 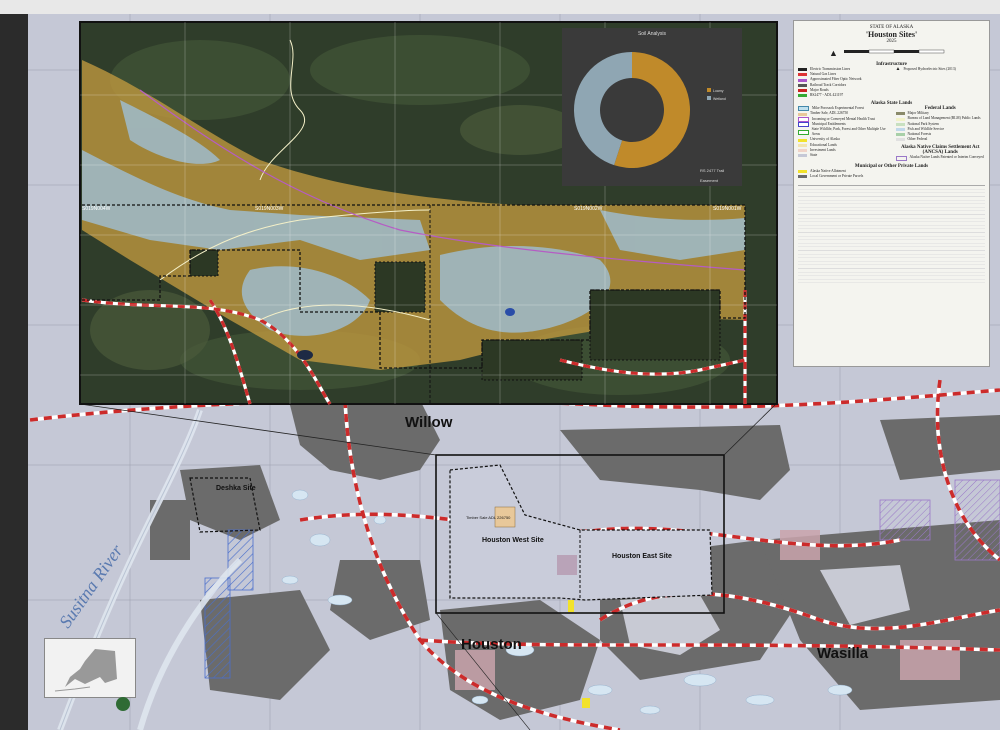 What do you see at coordinates (632, 110) in the screenshot?
I see `donut-svg` at bounding box center [632, 110].